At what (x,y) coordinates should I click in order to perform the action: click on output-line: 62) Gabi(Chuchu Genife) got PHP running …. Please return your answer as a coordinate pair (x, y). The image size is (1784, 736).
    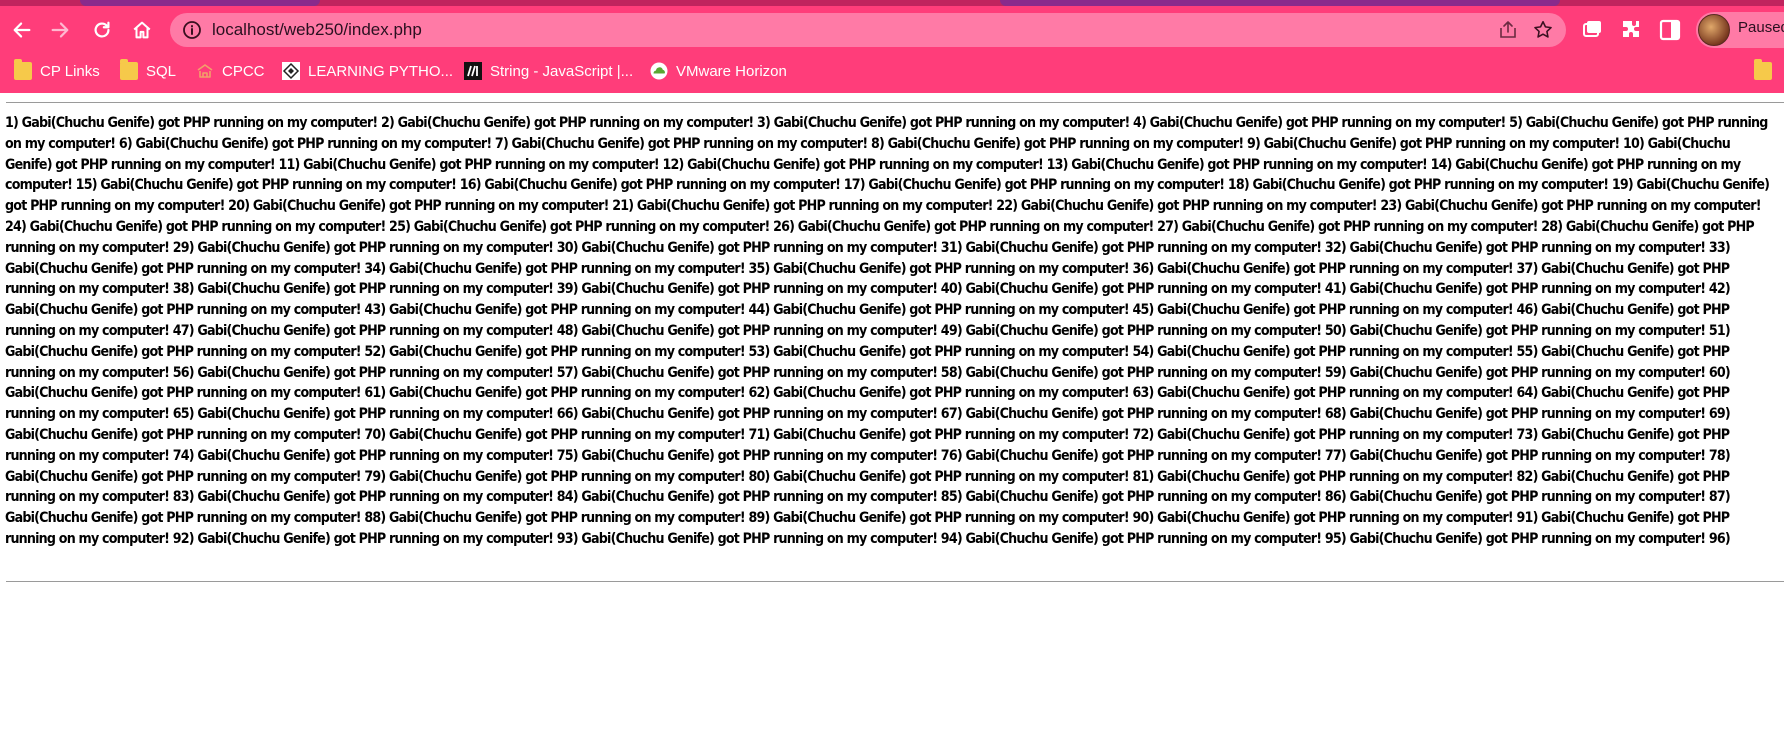
    Looking at the image, I should click on (940, 393).